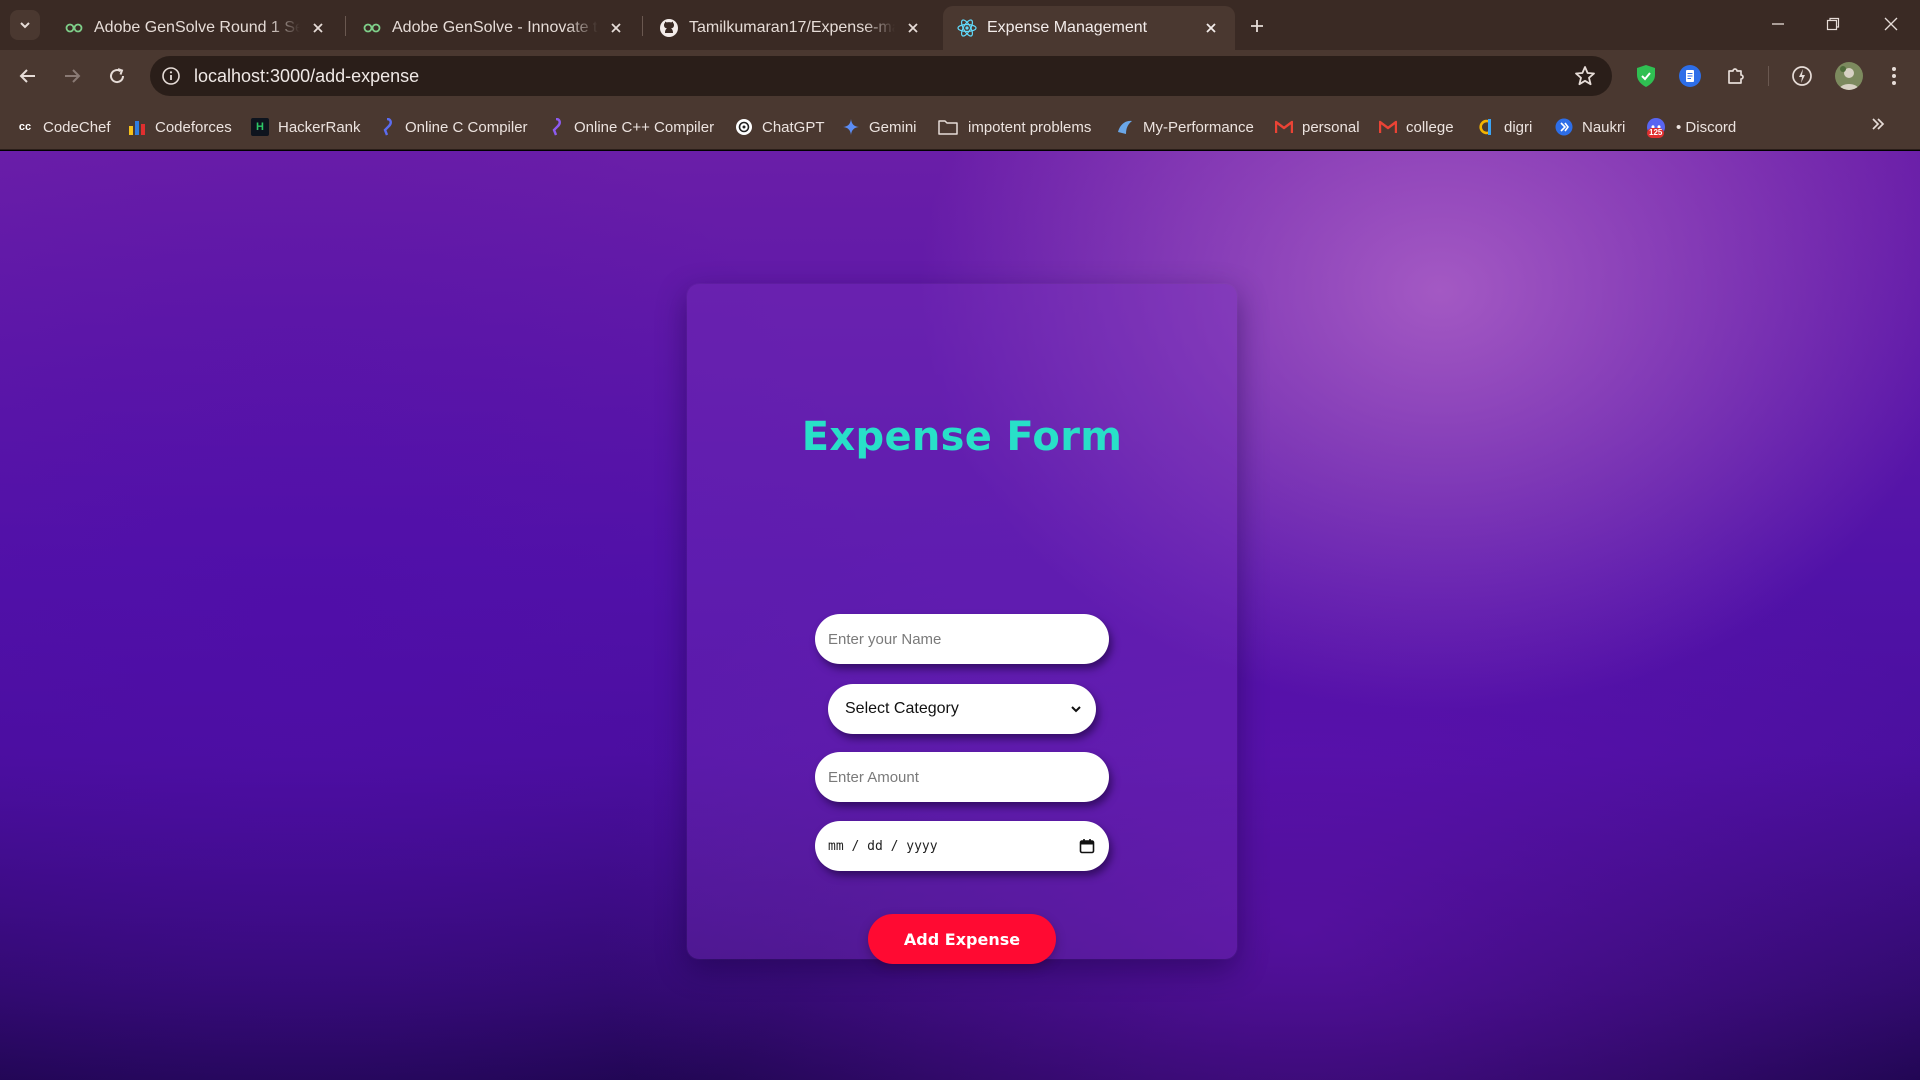  I want to click on plus-icon, so click(1257, 26).